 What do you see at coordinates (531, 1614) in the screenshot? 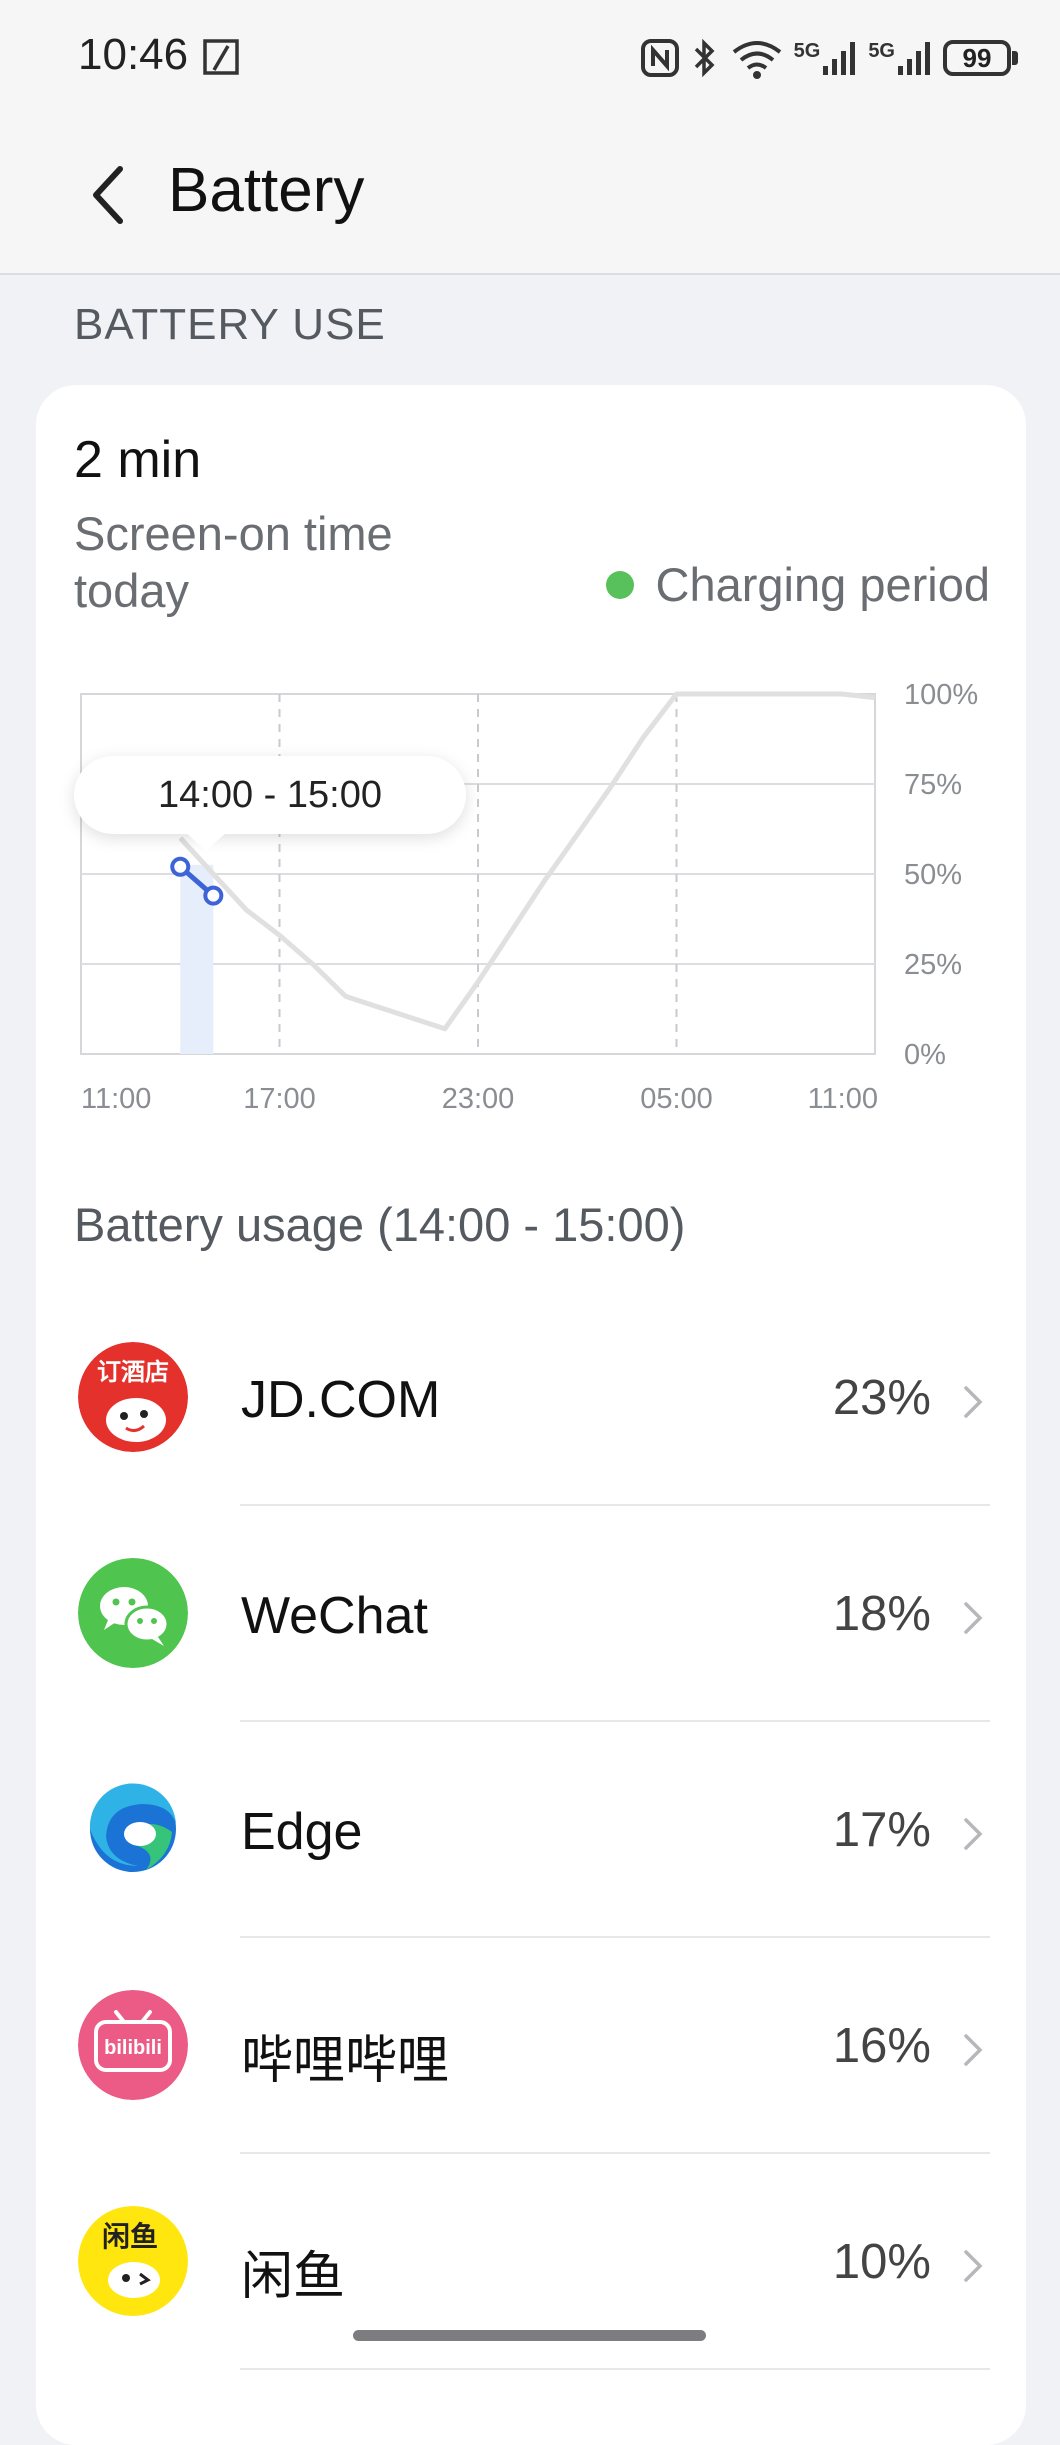
I see `app-row-wechat: WeChat 18%` at bounding box center [531, 1614].